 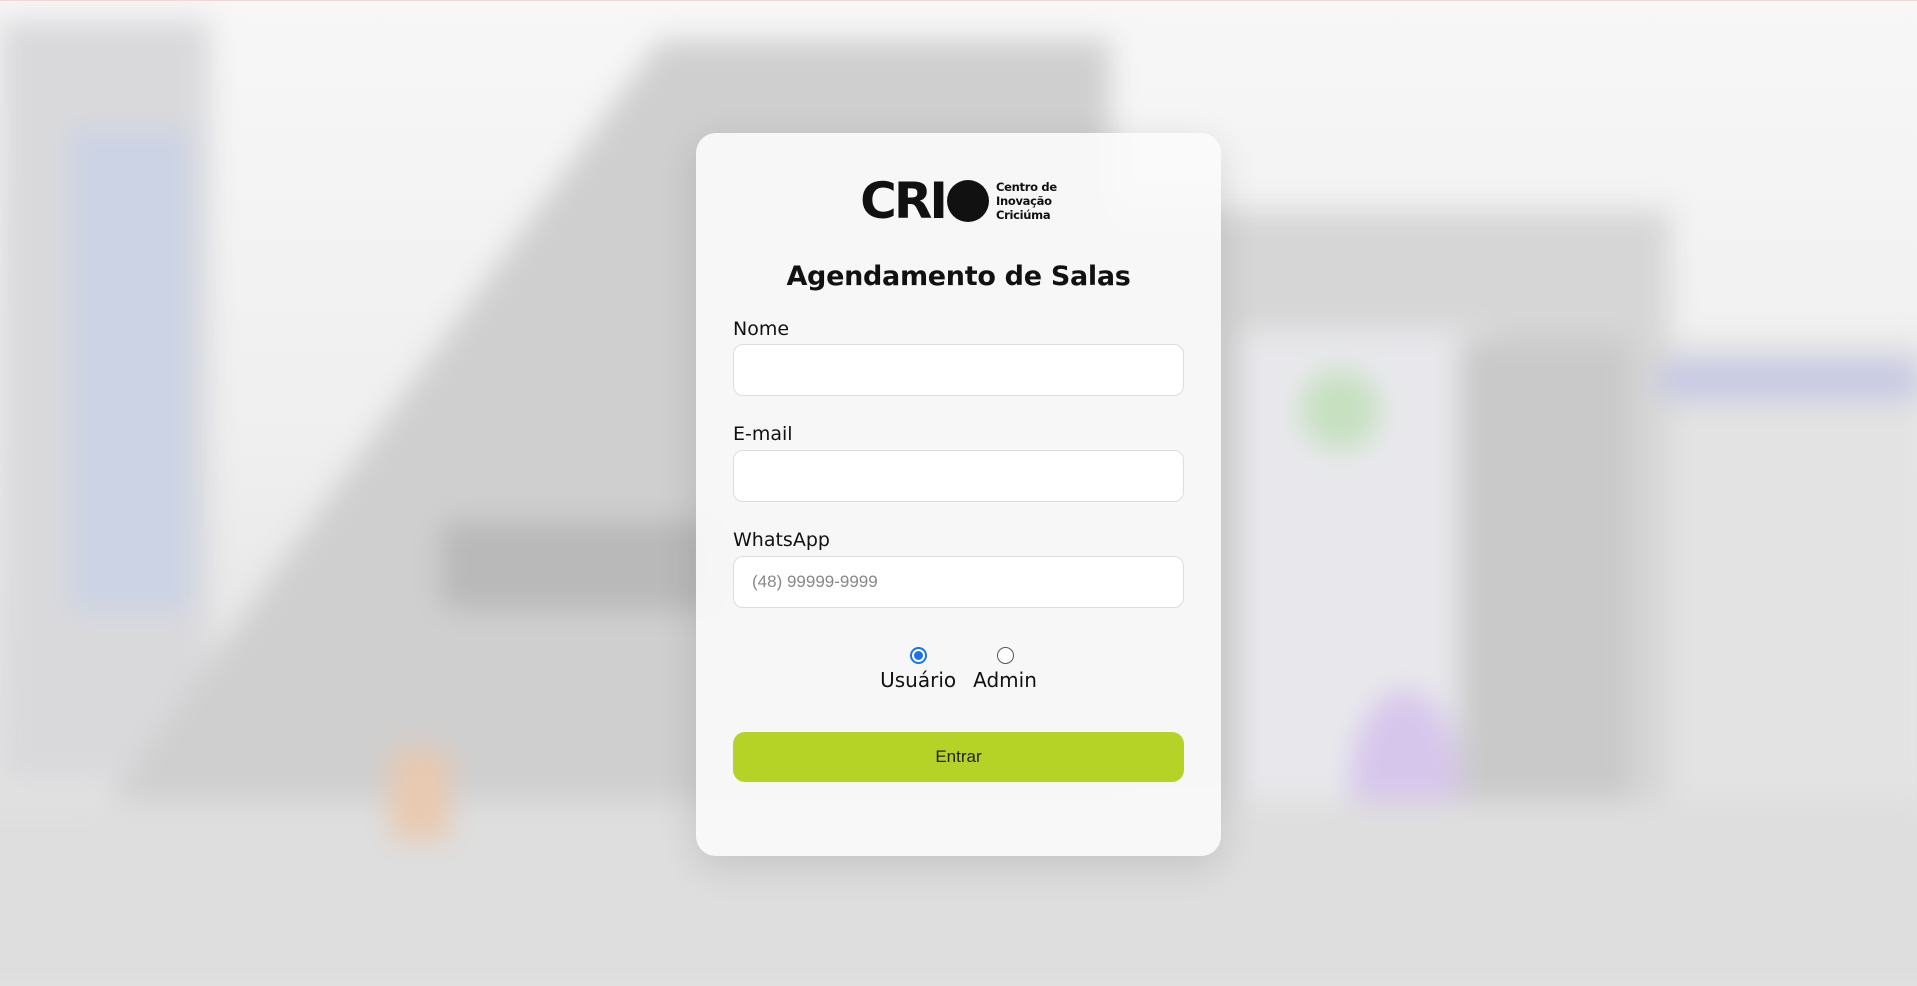 What do you see at coordinates (763, 434) in the screenshot?
I see `email-label: E-mail` at bounding box center [763, 434].